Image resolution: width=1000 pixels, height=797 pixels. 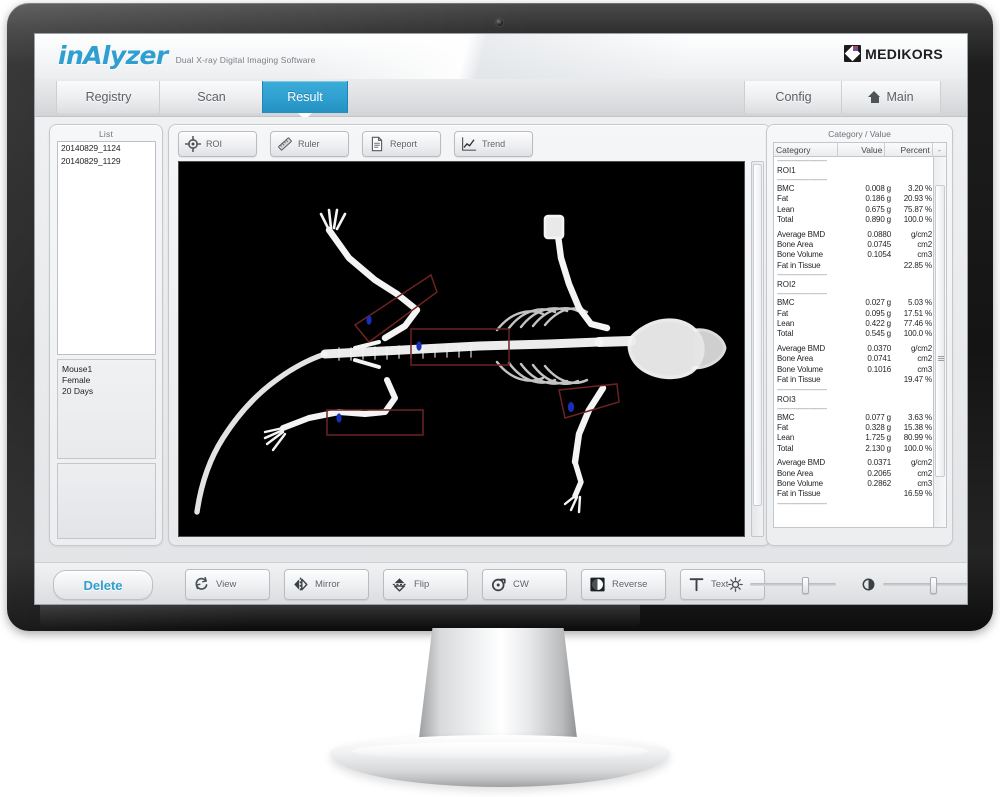 What do you see at coordinates (805, 585) in the screenshot?
I see `brightness-slider-knob` at bounding box center [805, 585].